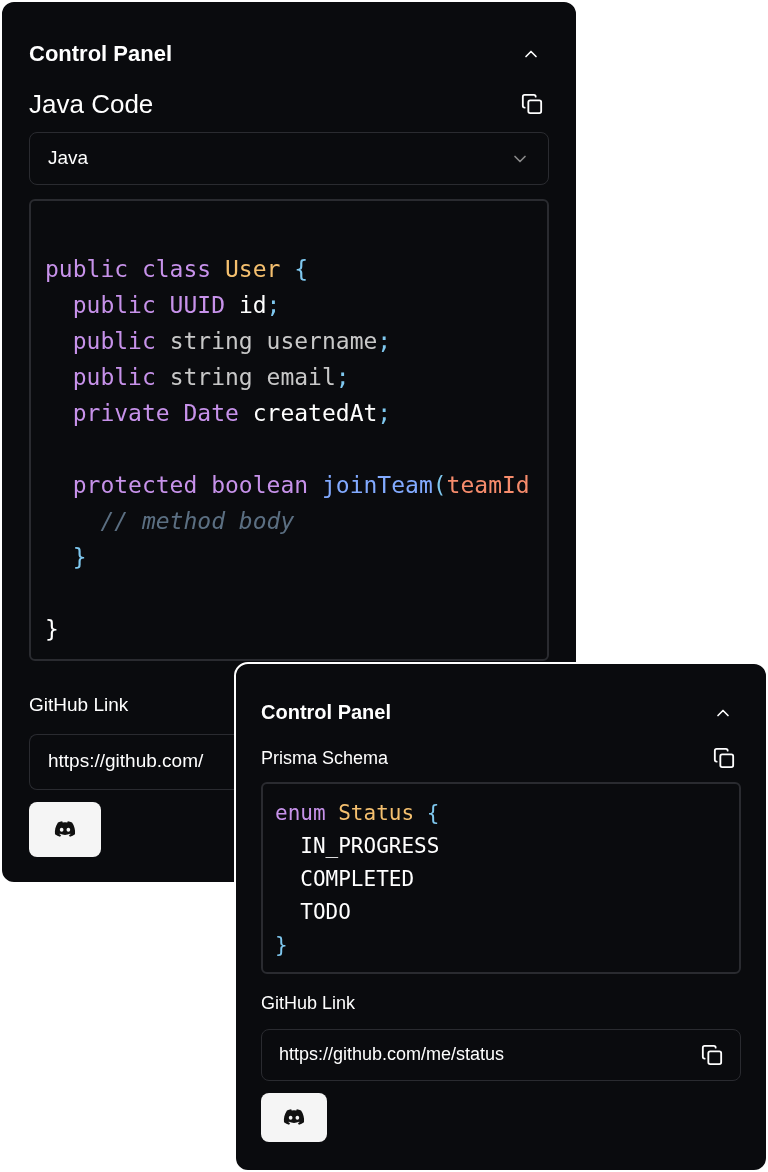 The image size is (768, 1172). I want to click on code-line: COMPLETED, so click(357, 879).